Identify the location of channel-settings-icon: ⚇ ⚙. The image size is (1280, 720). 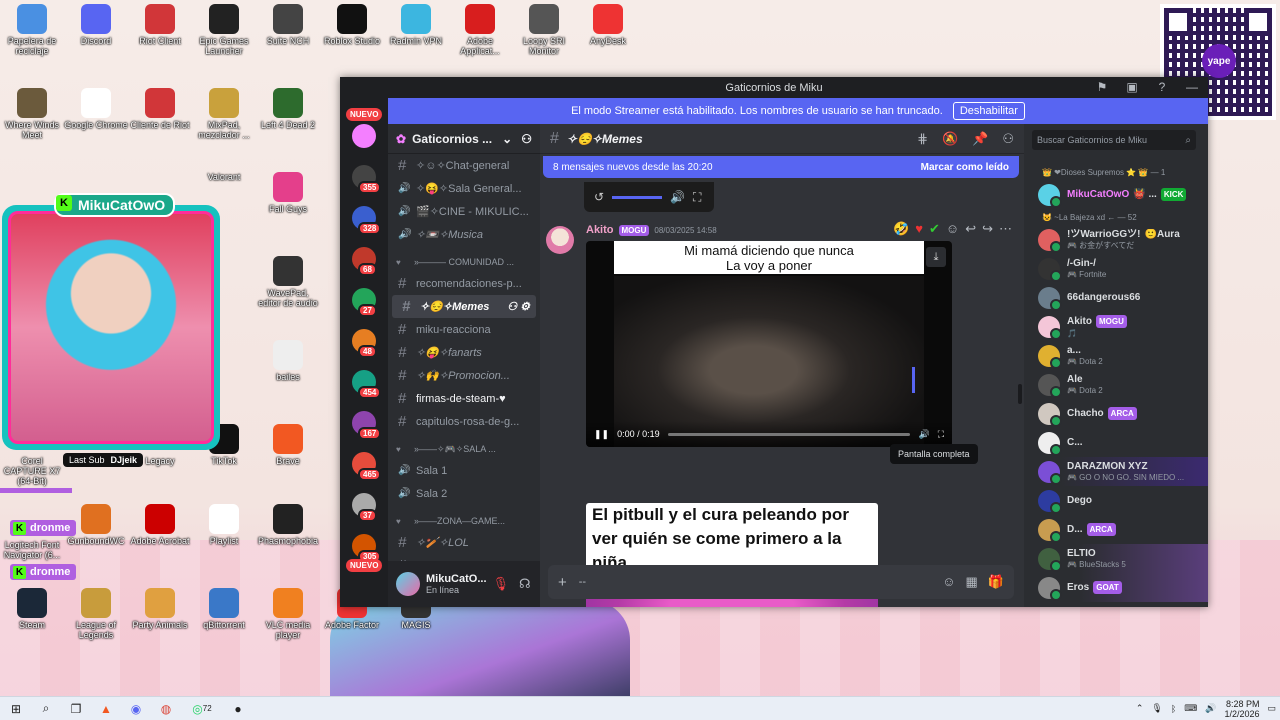
(518, 306).